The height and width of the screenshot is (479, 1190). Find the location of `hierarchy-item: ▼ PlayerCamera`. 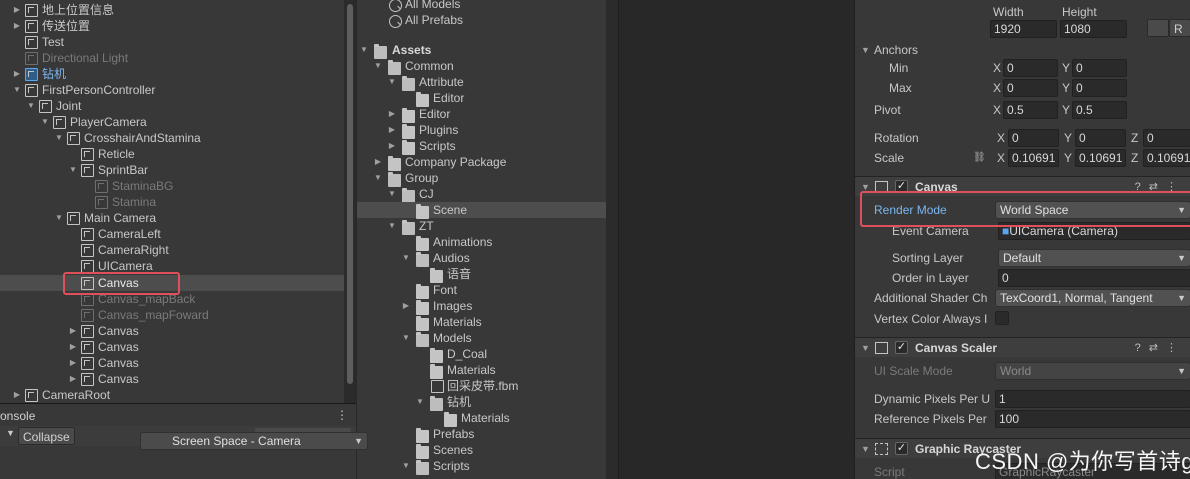

hierarchy-item: ▼ PlayerCamera is located at coordinates (172, 122).